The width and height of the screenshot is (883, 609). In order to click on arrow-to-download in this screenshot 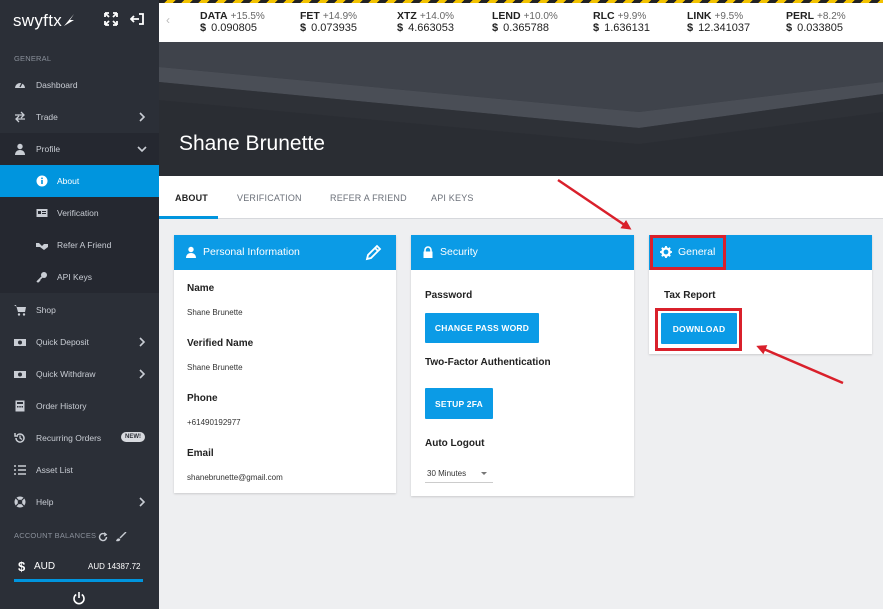, I will do `click(800, 365)`.